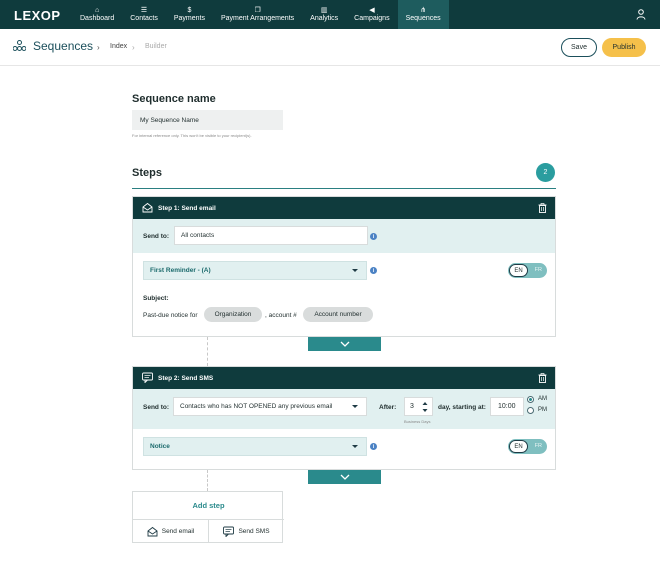 This screenshot has width=660, height=586. Describe the element at coordinates (254, 531) in the screenshot. I see `add-send-sms-label: Send SMS` at that location.